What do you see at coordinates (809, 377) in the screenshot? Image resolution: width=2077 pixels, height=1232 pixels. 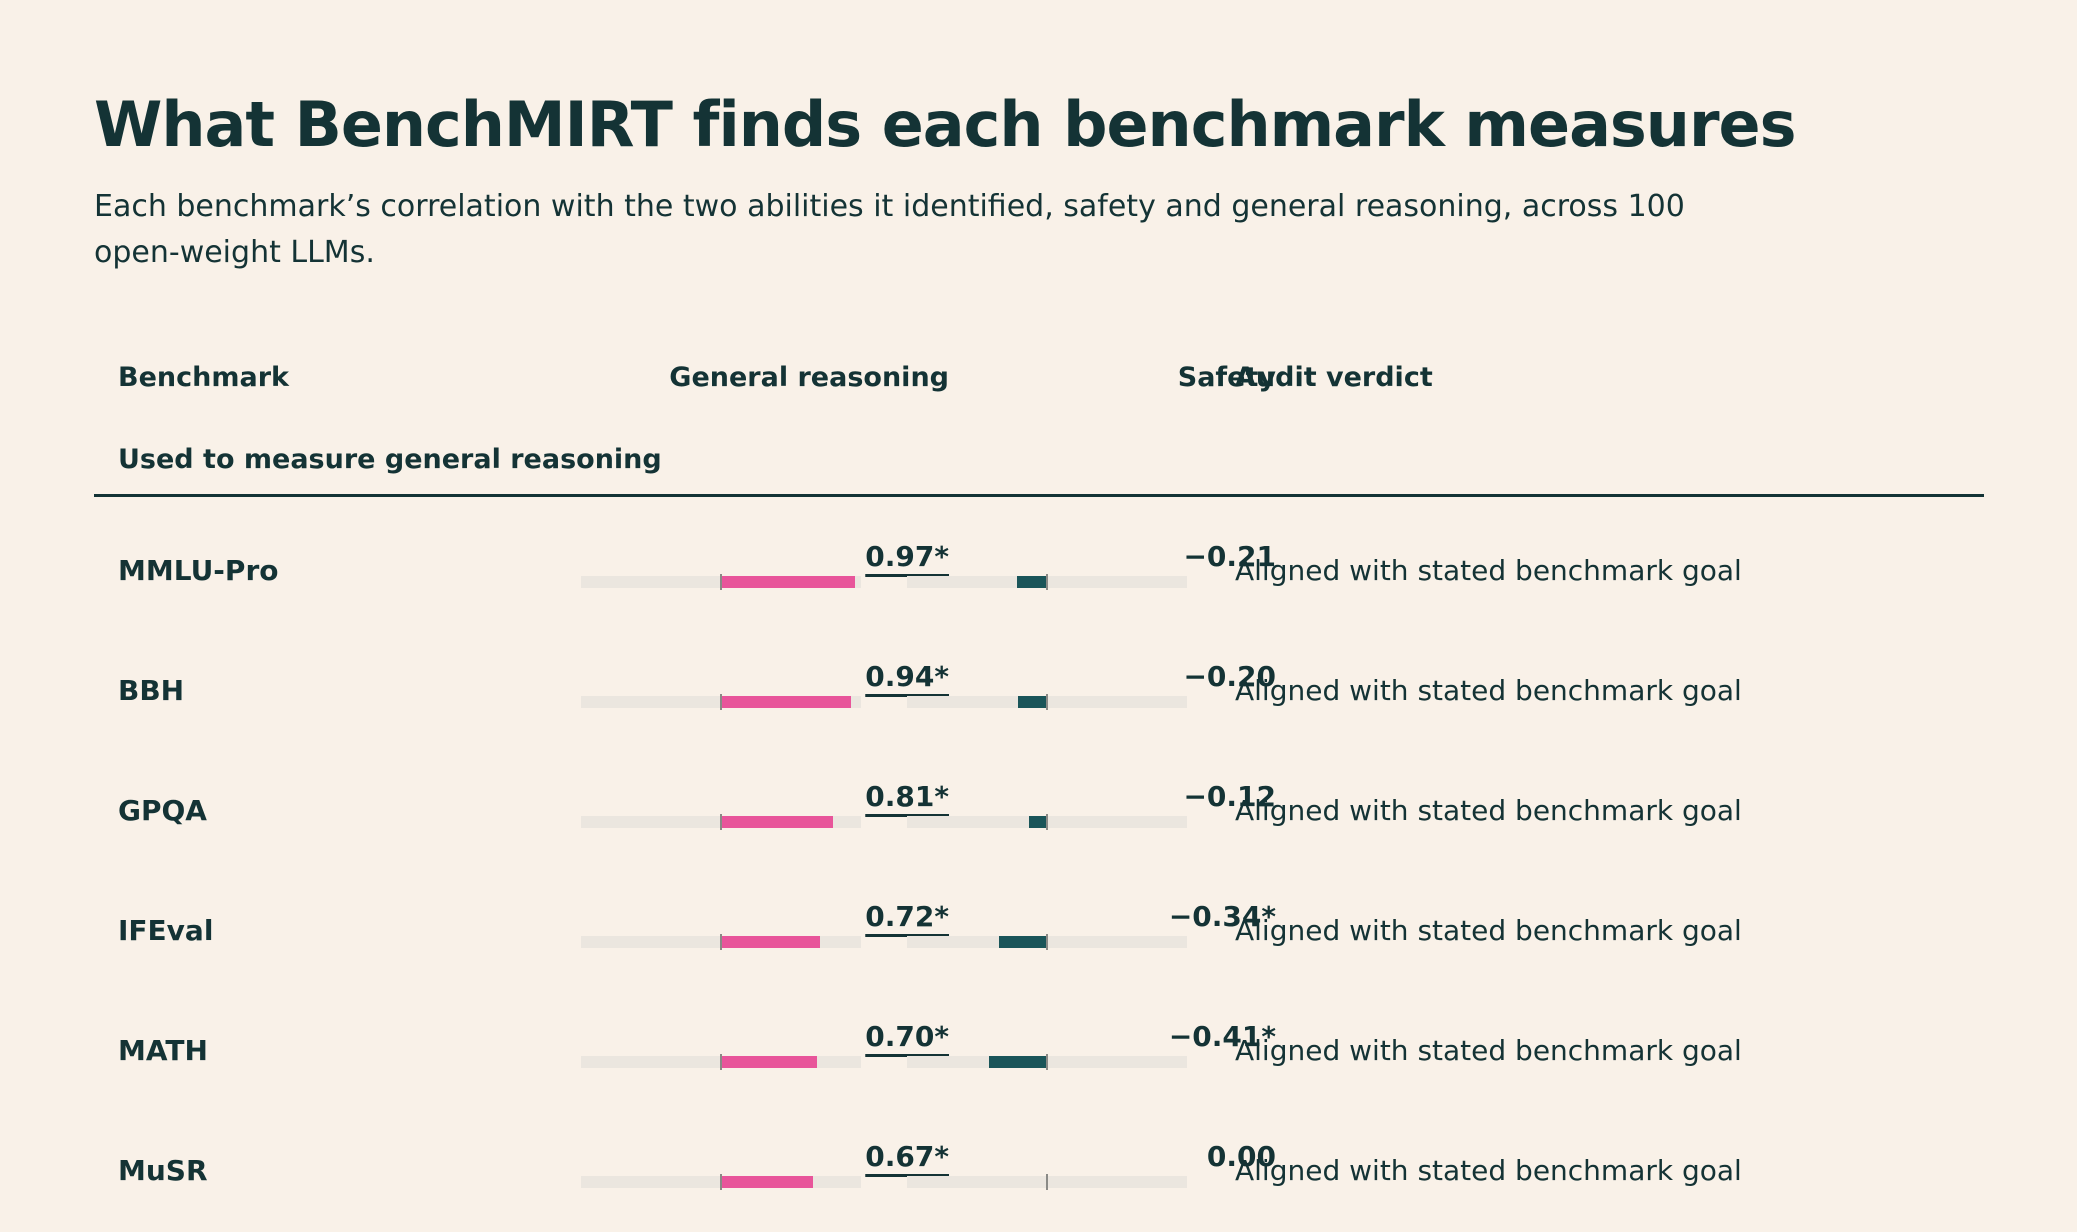 I see `column-header-general-reasoning: General reasoning` at bounding box center [809, 377].